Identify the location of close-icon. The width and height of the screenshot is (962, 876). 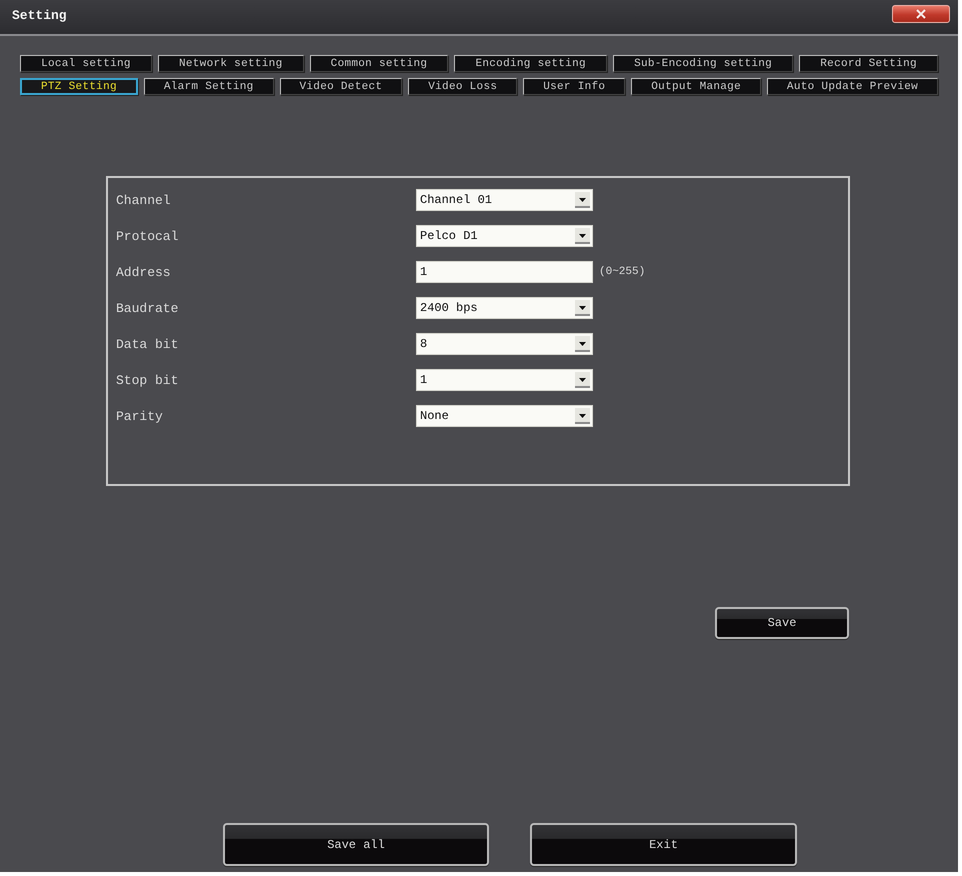
(921, 14).